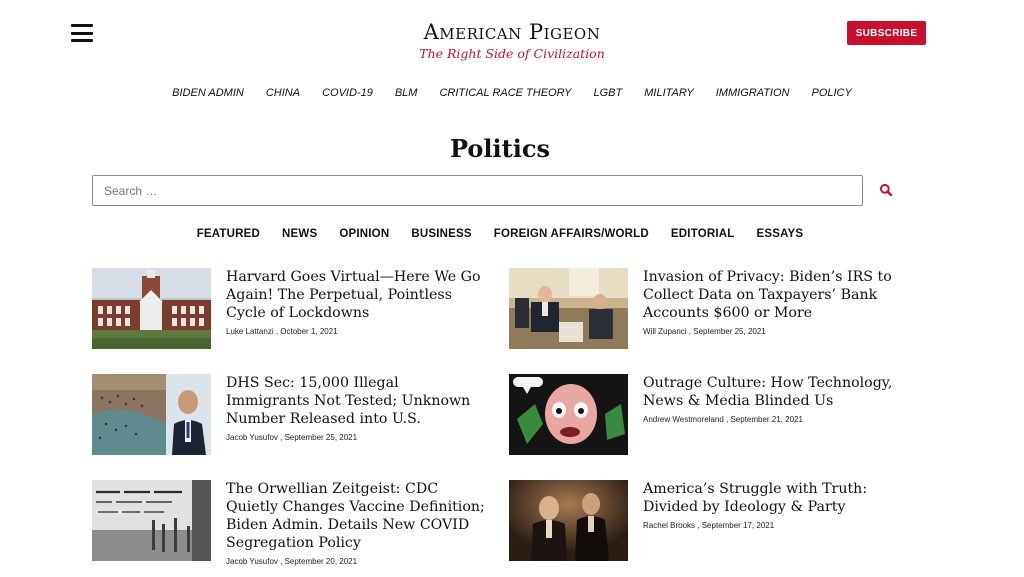  Describe the element at coordinates (571, 234) in the screenshot. I see `subnav-item-foreign-affairs: FOREIGN AFFAIRS/WORLD` at that location.